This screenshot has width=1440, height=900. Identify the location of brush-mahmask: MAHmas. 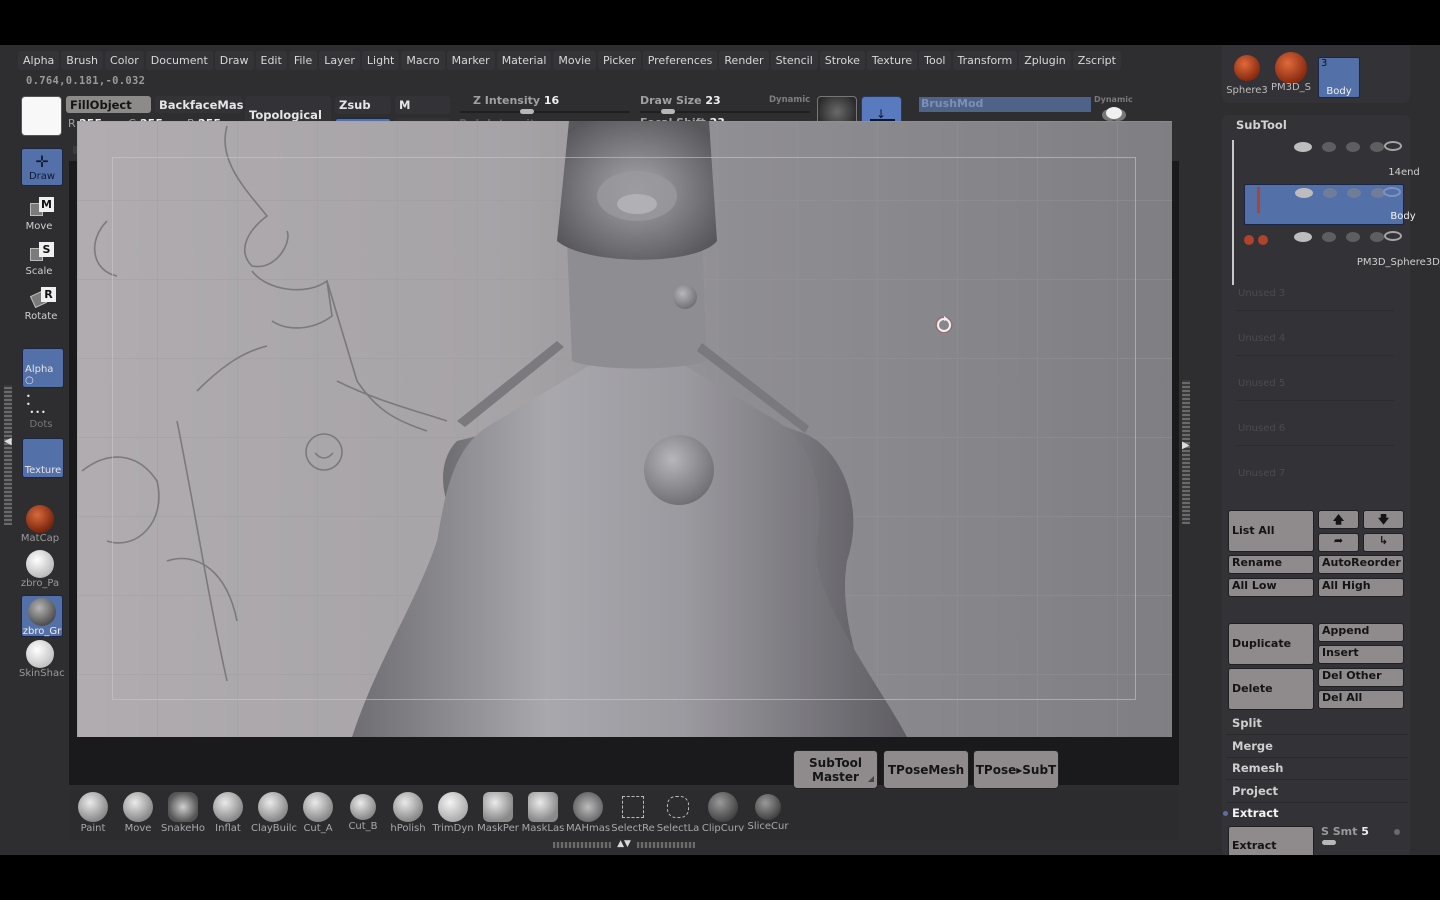
(588, 813).